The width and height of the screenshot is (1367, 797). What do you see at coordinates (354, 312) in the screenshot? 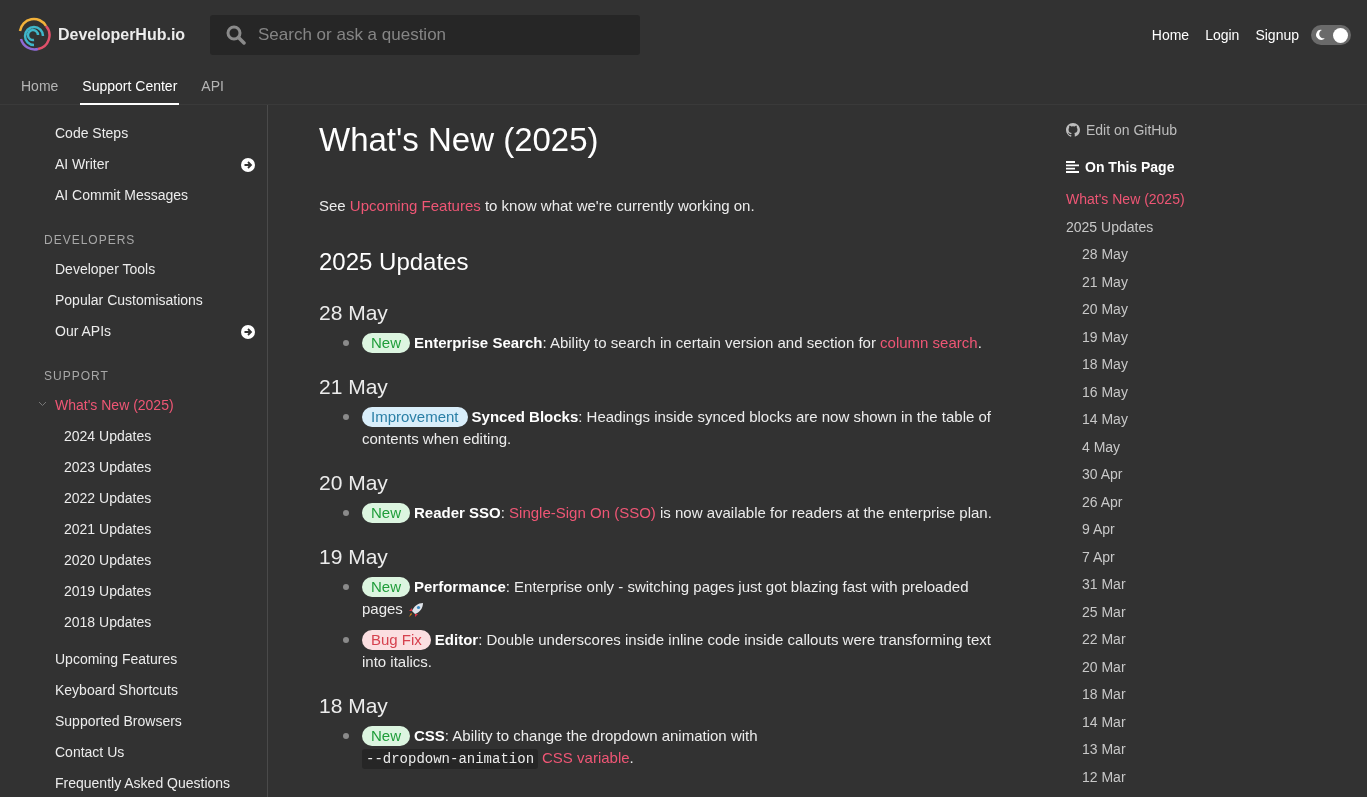
I see `date-heading: 28 May` at bounding box center [354, 312].